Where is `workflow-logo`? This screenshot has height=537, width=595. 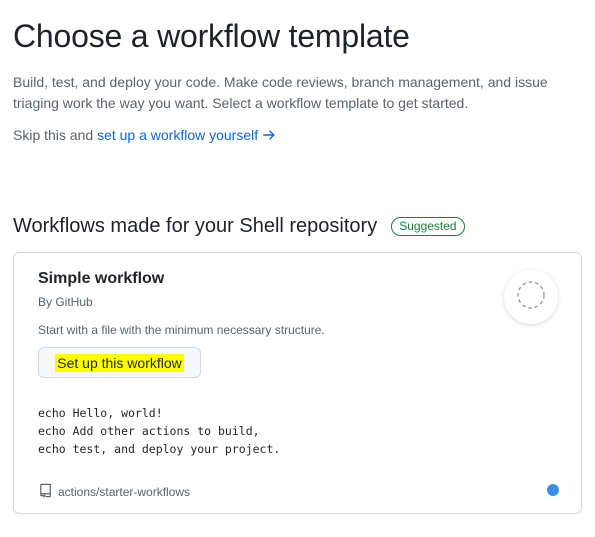 workflow-logo is located at coordinates (531, 297).